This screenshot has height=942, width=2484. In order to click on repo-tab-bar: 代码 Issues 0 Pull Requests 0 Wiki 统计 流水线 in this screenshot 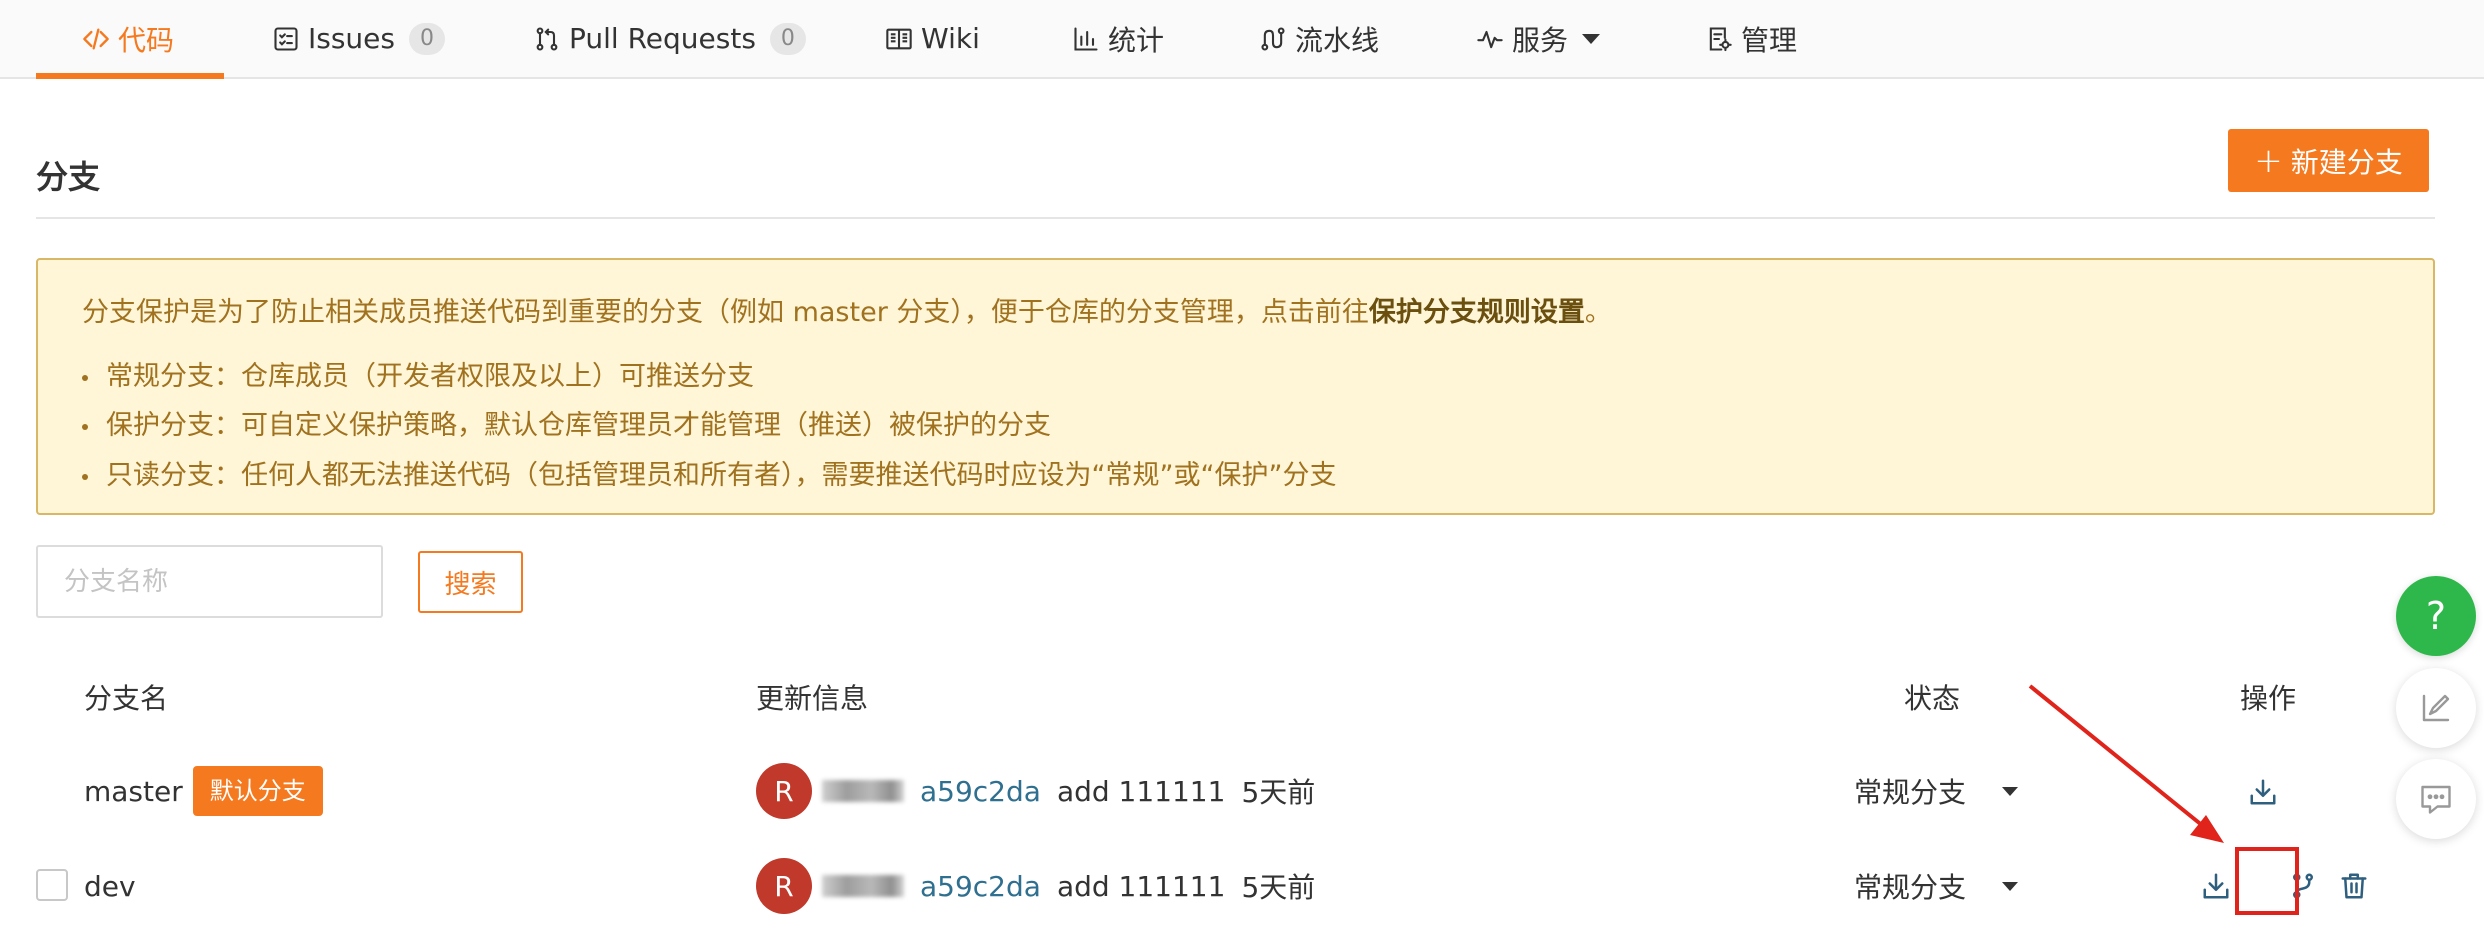, I will do `click(1242, 39)`.